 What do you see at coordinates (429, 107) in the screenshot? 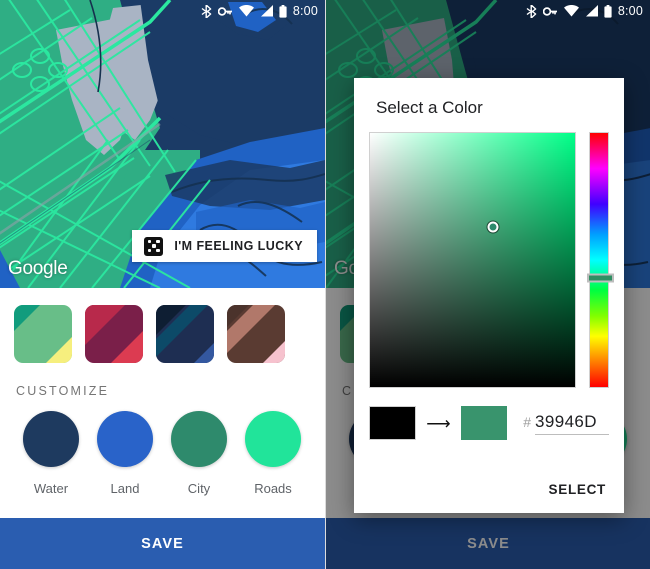
I see `dialog-title: Select a Color` at bounding box center [429, 107].